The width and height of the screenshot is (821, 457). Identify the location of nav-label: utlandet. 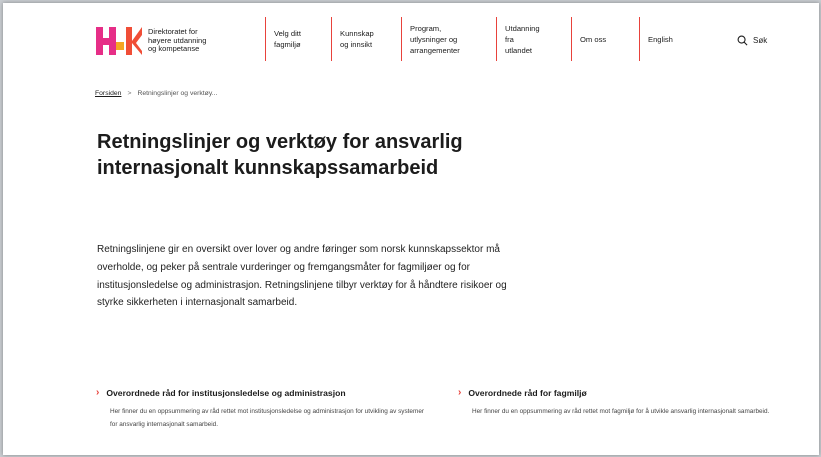
(519, 50).